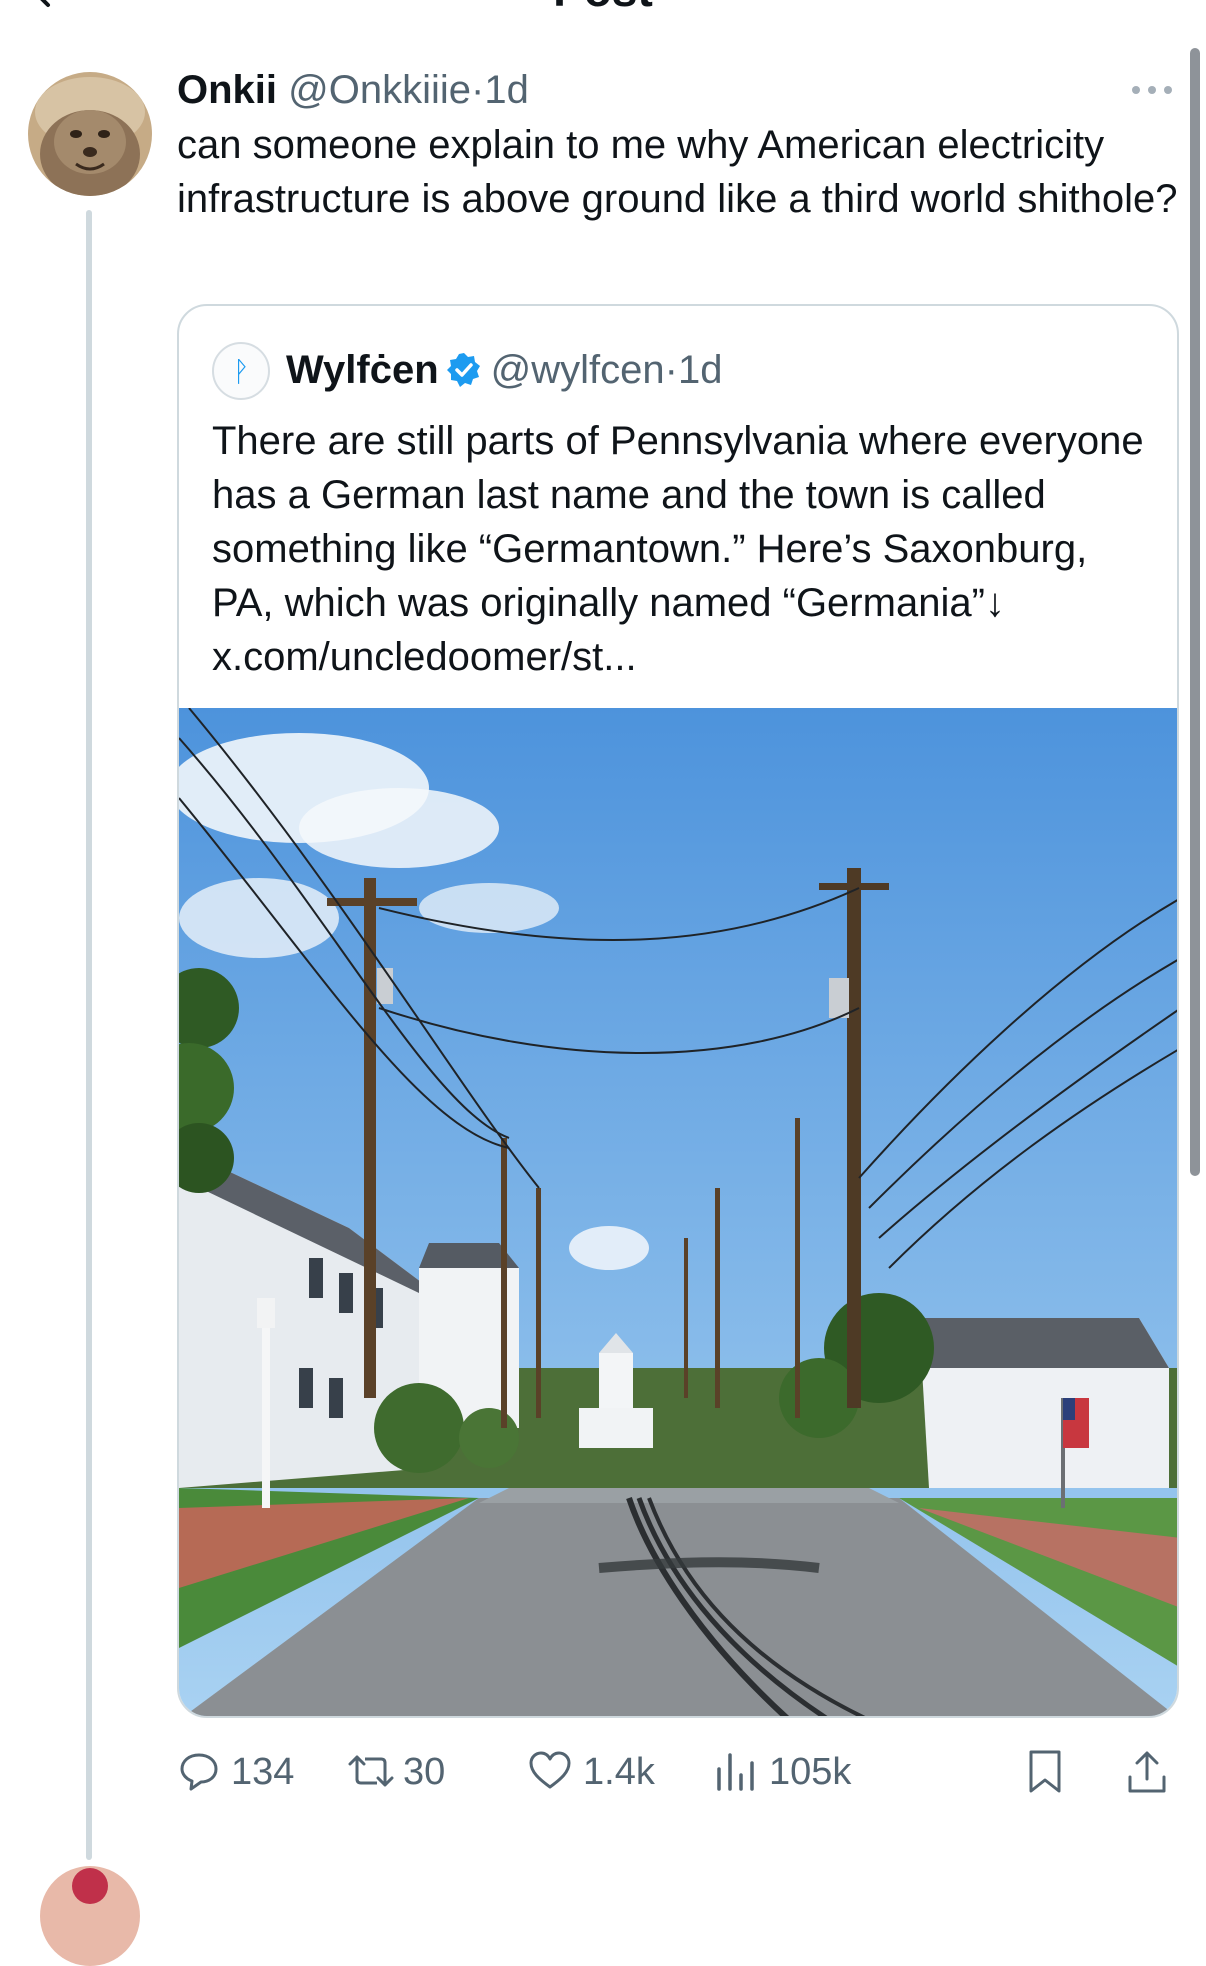 The width and height of the screenshot is (1206, 1966). What do you see at coordinates (810, 1772) in the screenshot?
I see `views-count: 105k` at bounding box center [810, 1772].